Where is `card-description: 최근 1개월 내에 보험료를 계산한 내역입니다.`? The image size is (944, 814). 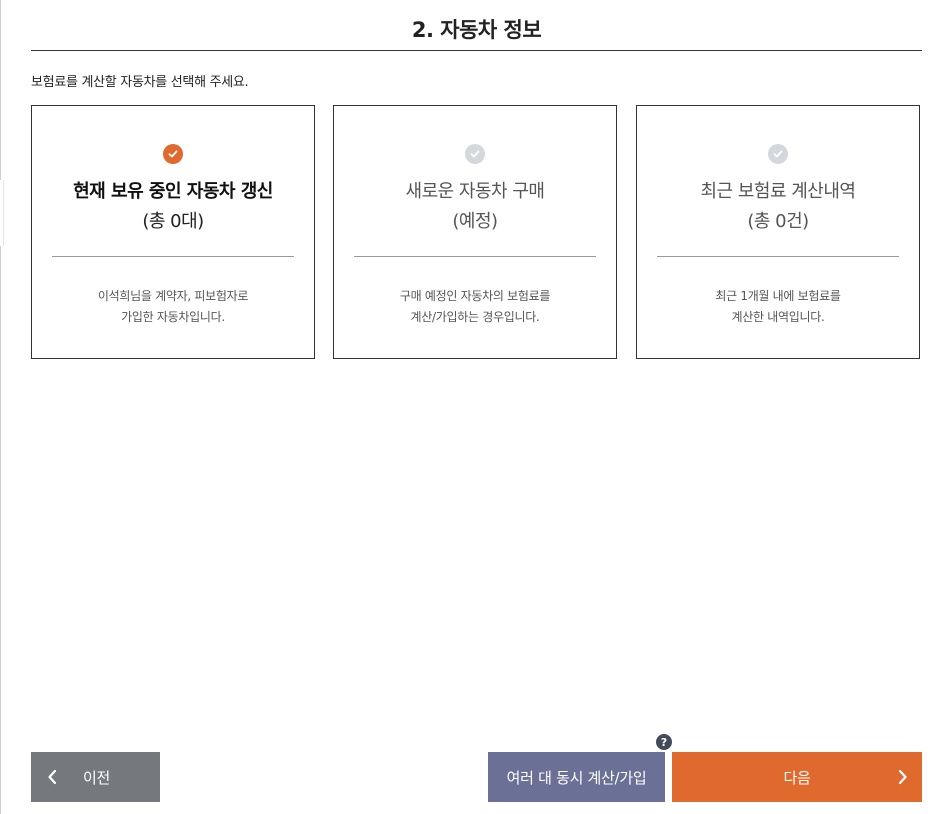 card-description: 최근 1개월 내에 보험료를 계산한 내역입니다. is located at coordinates (778, 307).